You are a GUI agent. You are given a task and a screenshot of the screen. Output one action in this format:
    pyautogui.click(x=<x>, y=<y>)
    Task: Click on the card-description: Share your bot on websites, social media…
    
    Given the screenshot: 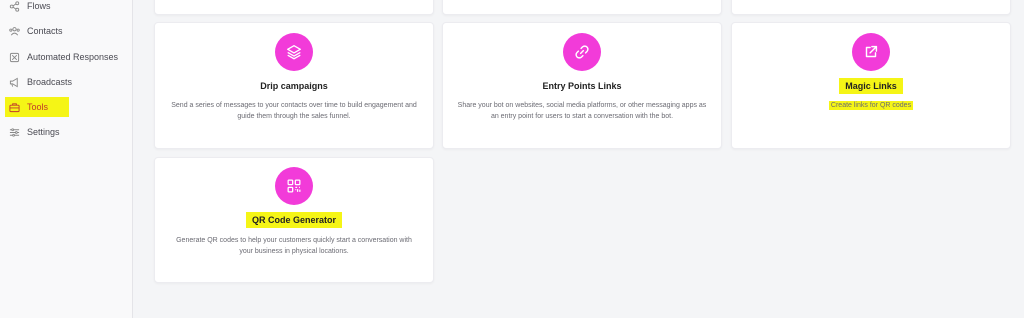 What is the action you would take?
    pyautogui.click(x=582, y=111)
    